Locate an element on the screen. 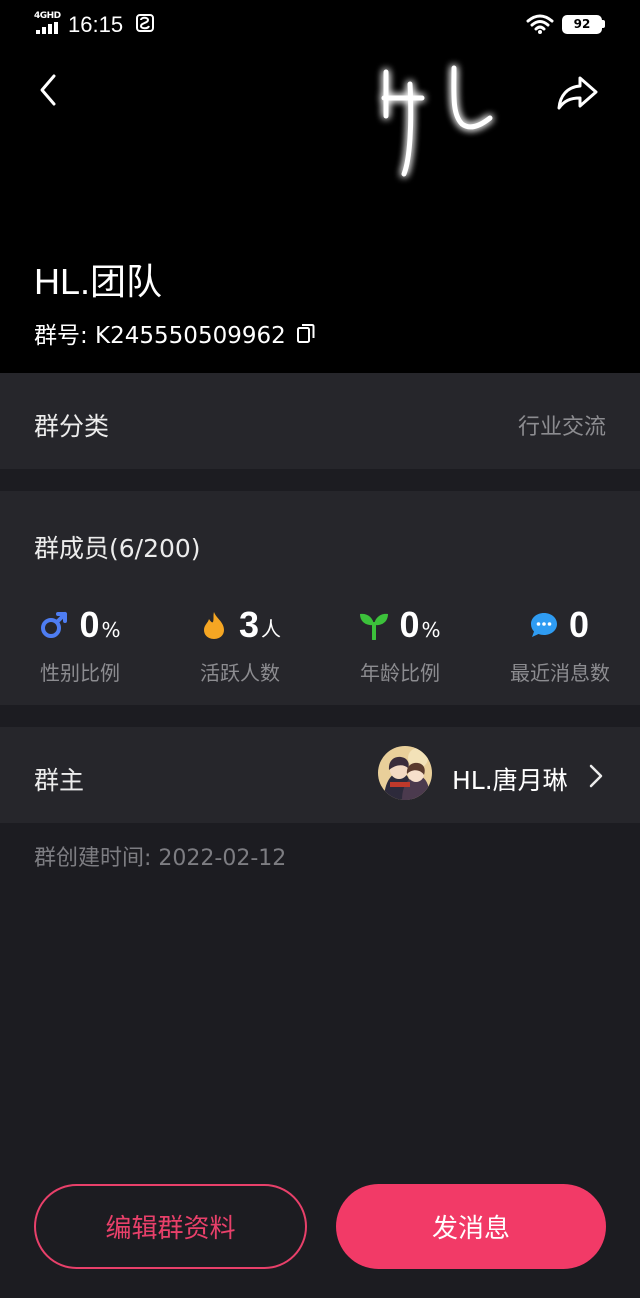  notification-app-icon is located at coordinates (145, 23).